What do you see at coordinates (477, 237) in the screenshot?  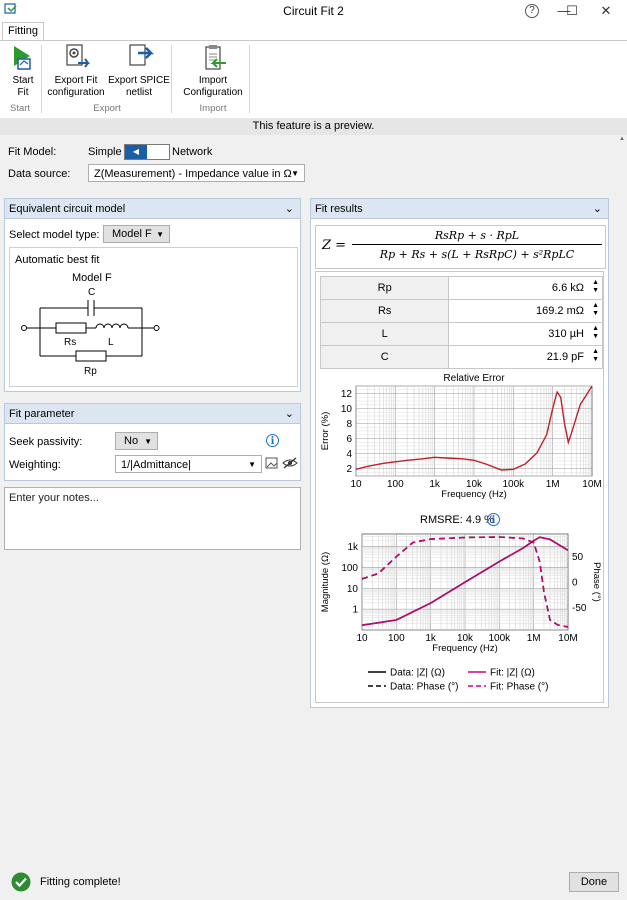 I see `formula-numerator: RsRp + s · RpL` at bounding box center [477, 237].